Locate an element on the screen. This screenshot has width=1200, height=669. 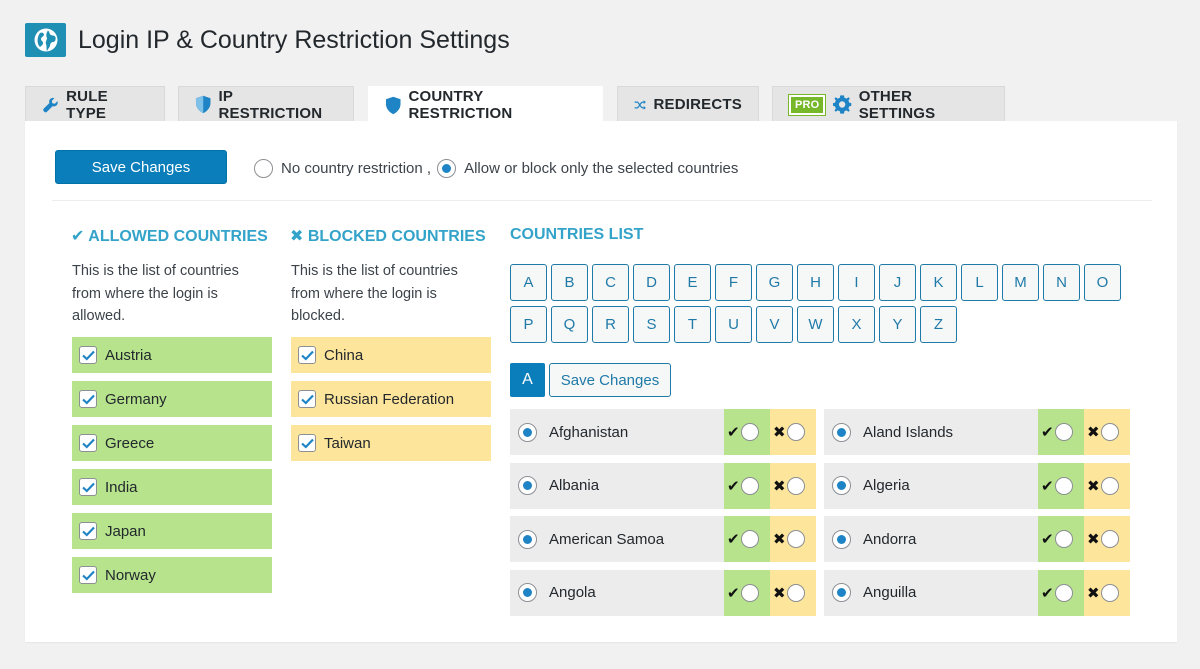
letter-button-d: D is located at coordinates (651, 282).